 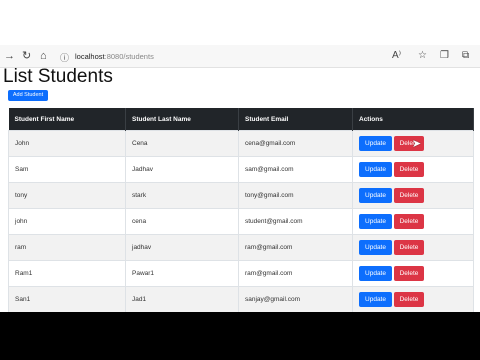 I want to click on add-student-button: Add Student, so click(x=28, y=95).